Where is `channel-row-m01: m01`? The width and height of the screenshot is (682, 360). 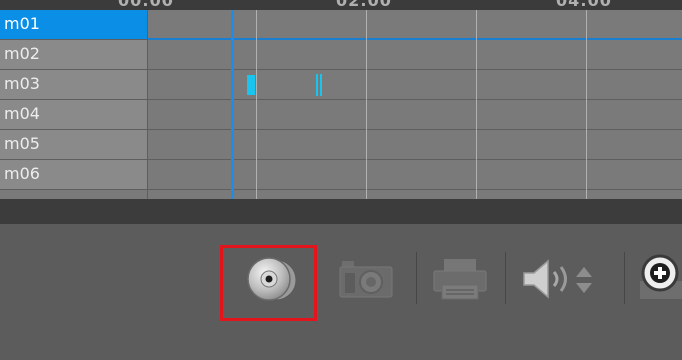
channel-row-m01: m01 is located at coordinates (73, 25).